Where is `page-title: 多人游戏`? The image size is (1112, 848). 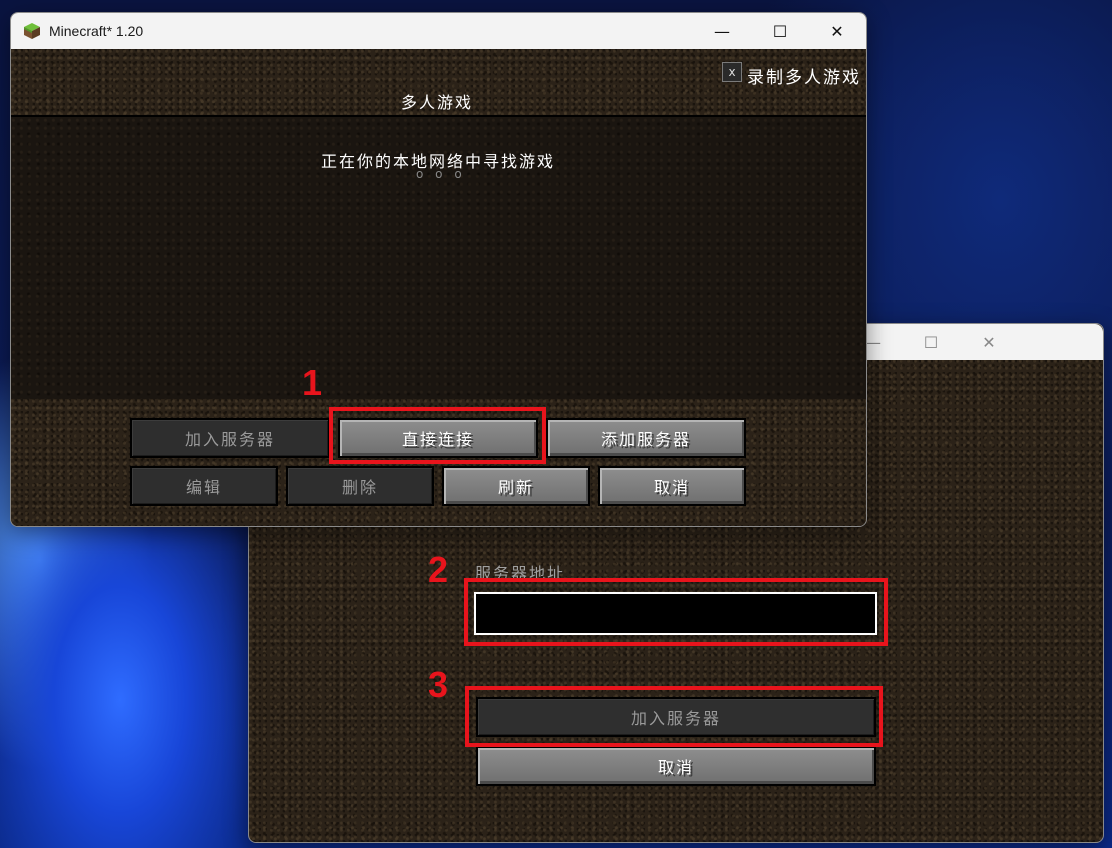 page-title: 多人游戏 is located at coordinates (437, 102).